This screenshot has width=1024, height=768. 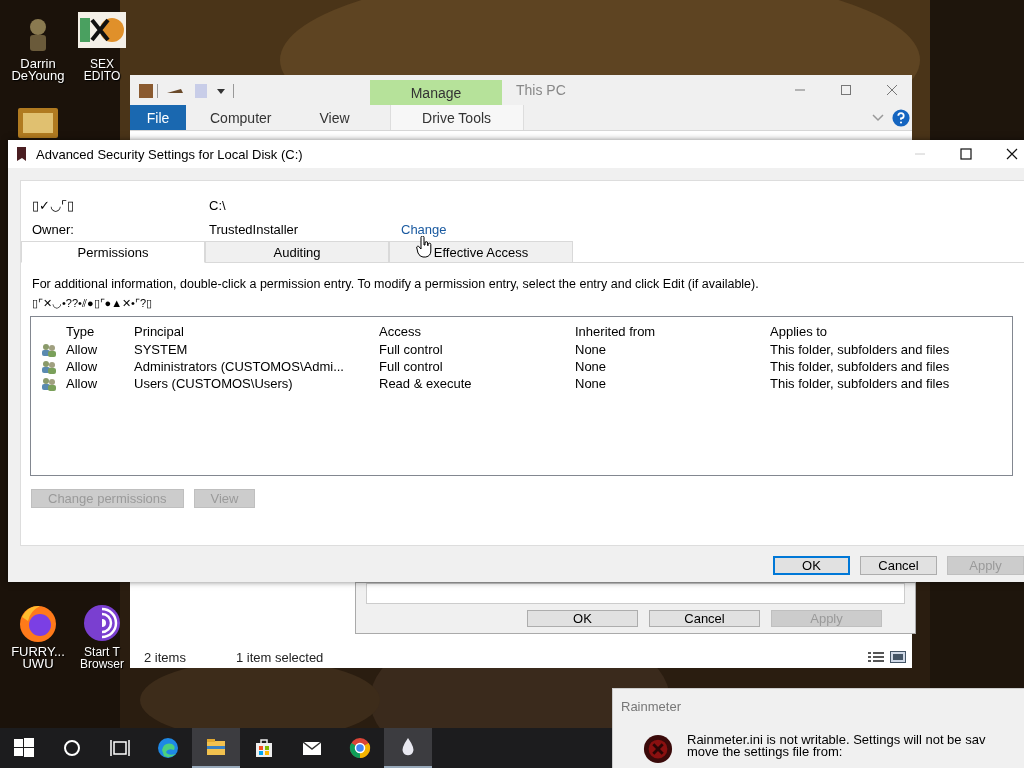 What do you see at coordinates (541, 90) in the screenshot?
I see `window-title: This PC` at bounding box center [541, 90].